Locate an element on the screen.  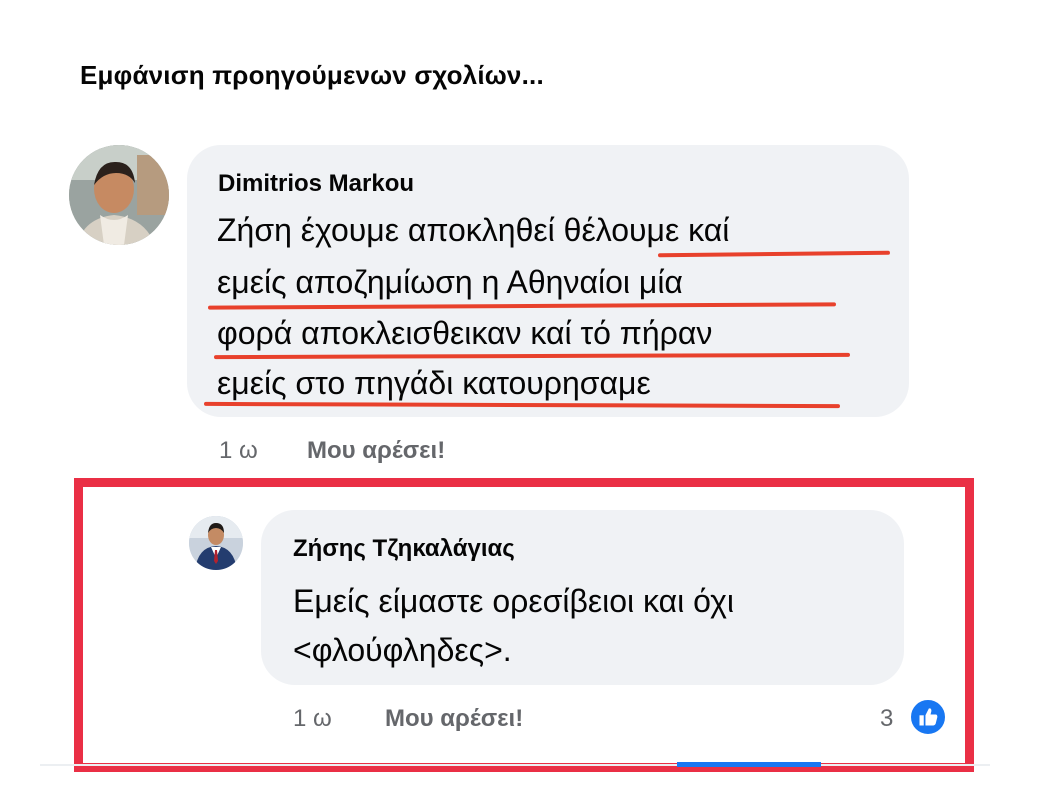
reply-author-name: Ζήσης Τζηκαλάγιας is located at coordinates (404, 549).